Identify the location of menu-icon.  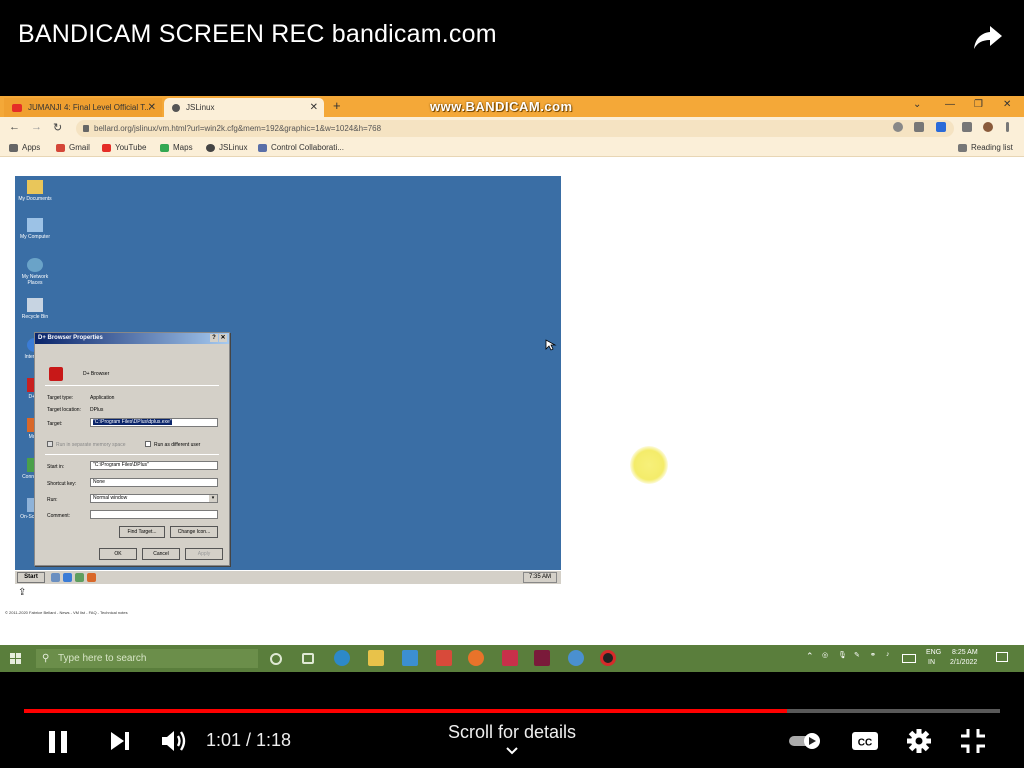
(1007, 127).